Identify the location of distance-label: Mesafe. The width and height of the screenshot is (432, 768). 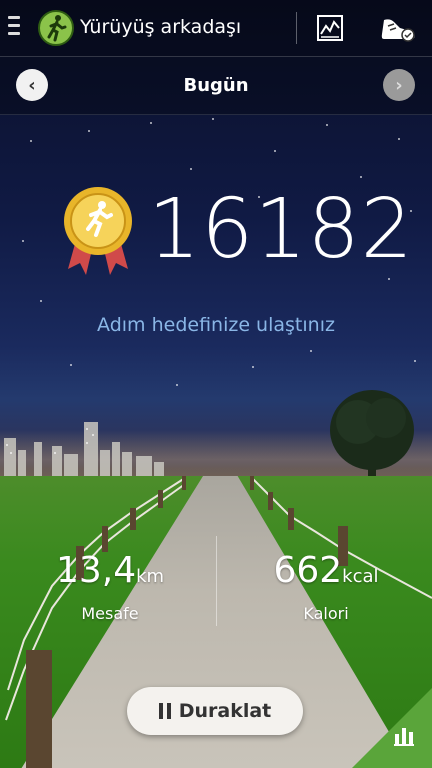
(110, 613).